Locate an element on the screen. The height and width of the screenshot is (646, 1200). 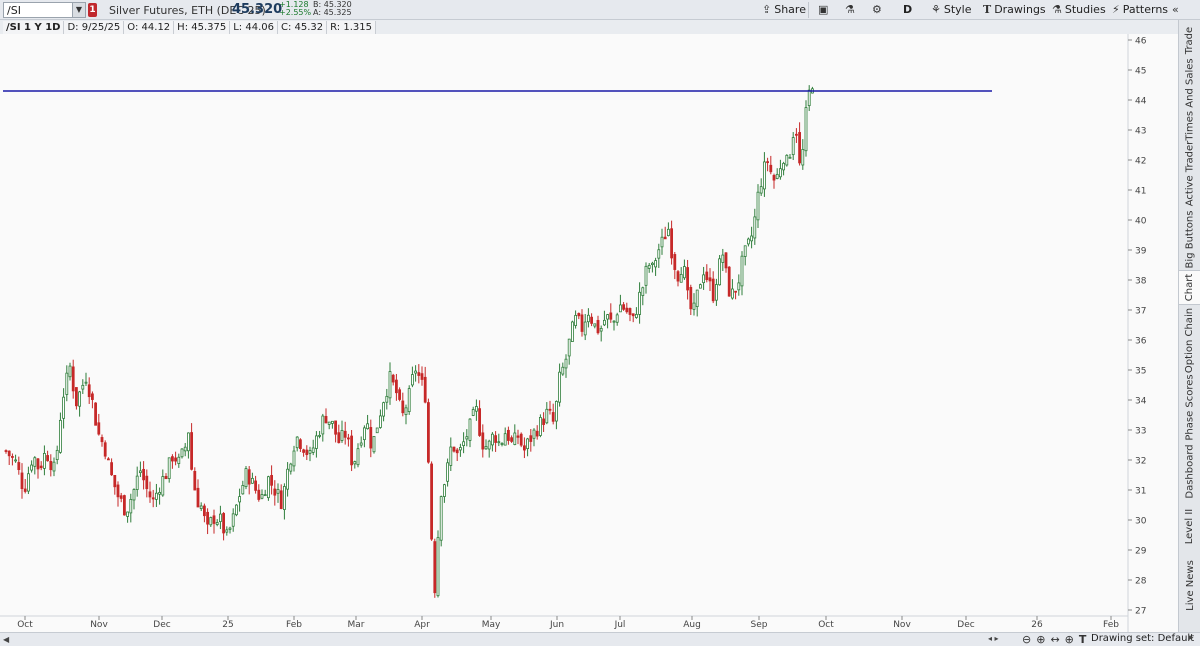
sidebar-tab-trade: Trade is located at coordinates (1189, 40).